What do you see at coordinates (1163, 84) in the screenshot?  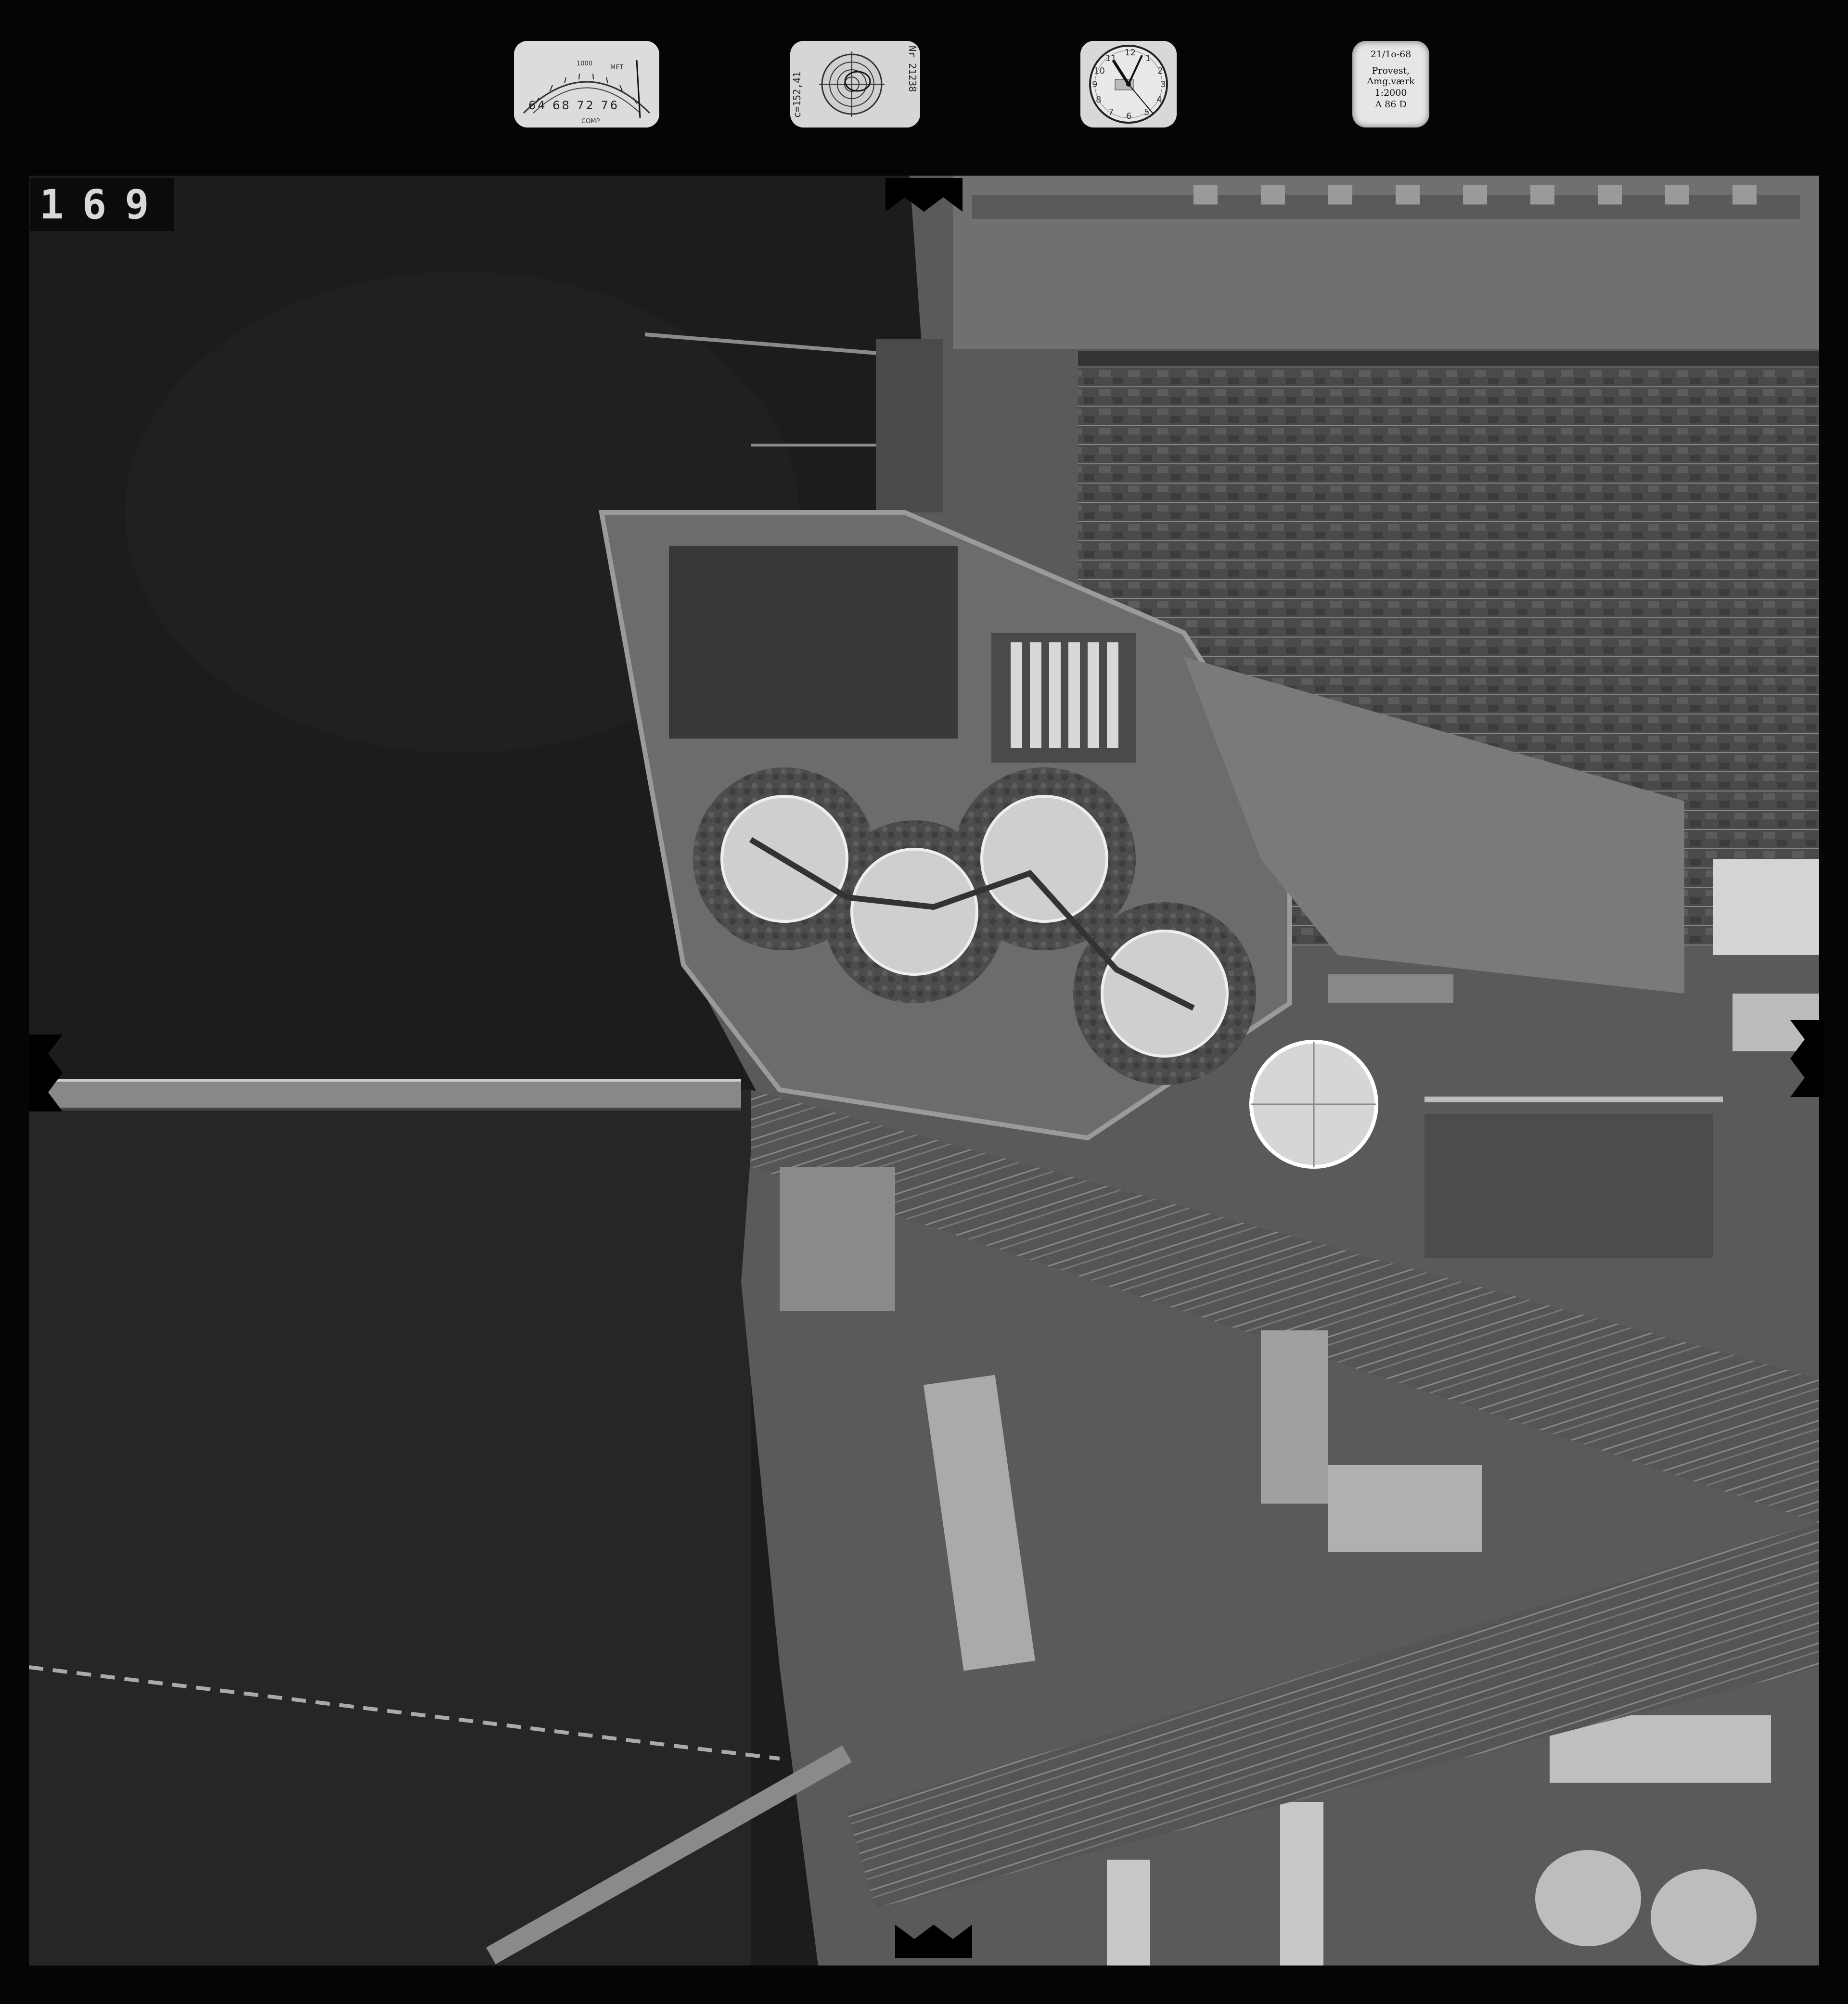 I see `clock-numeral-3: 3` at bounding box center [1163, 84].